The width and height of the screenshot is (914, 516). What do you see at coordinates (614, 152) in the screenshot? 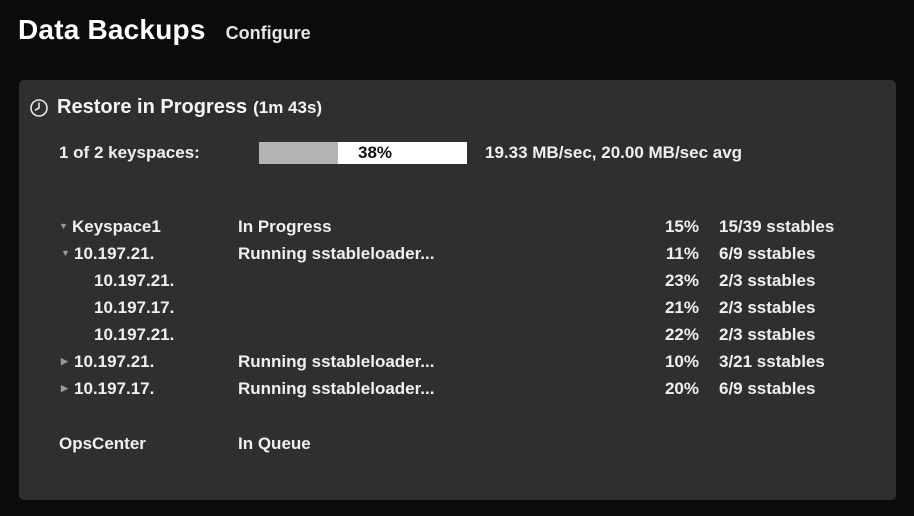
I see `transfer-rate: 19.33 MB/sec, 20.00 MB/sec avg` at bounding box center [614, 152].